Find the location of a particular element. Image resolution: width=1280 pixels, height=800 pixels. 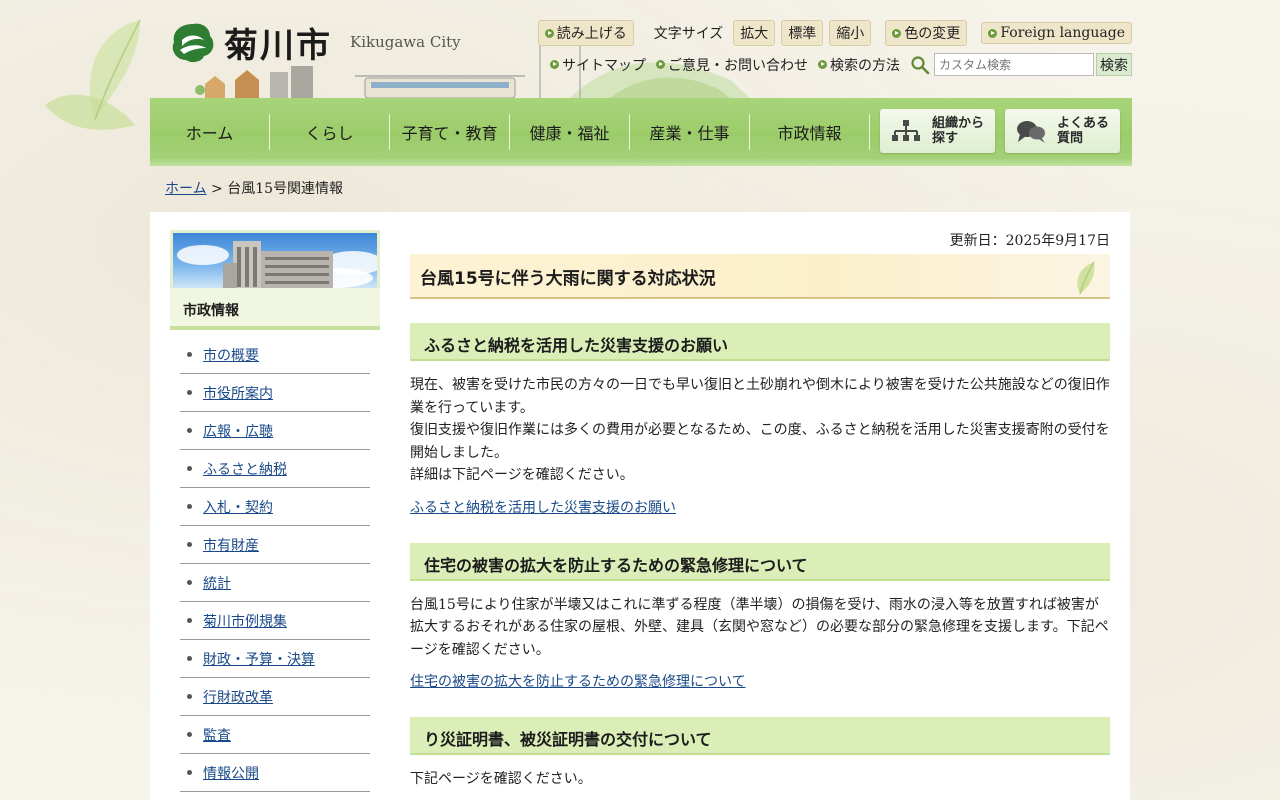

font-smaller-button: 縮小 is located at coordinates (850, 33).